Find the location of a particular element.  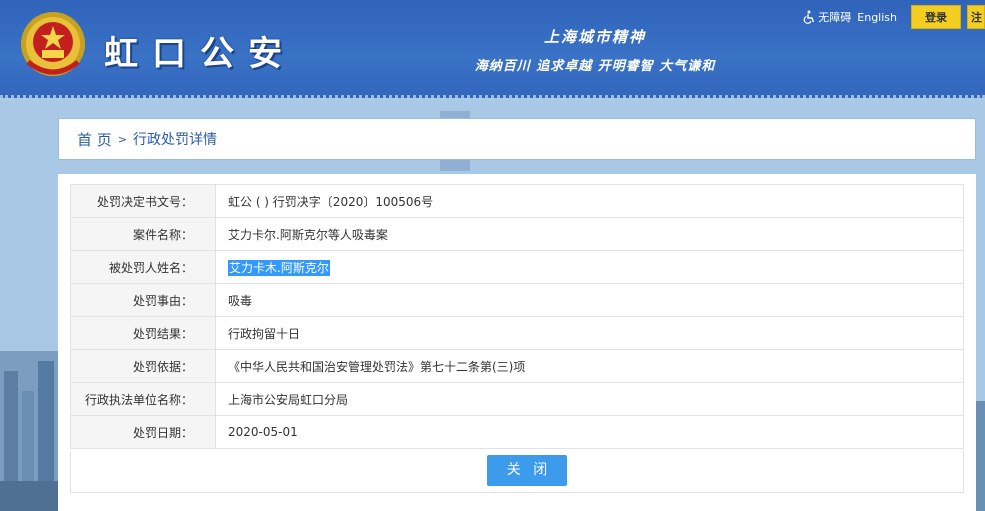

table-row: 行政执法单位名称： 上海市公安局虹口分局 is located at coordinates (517, 399).